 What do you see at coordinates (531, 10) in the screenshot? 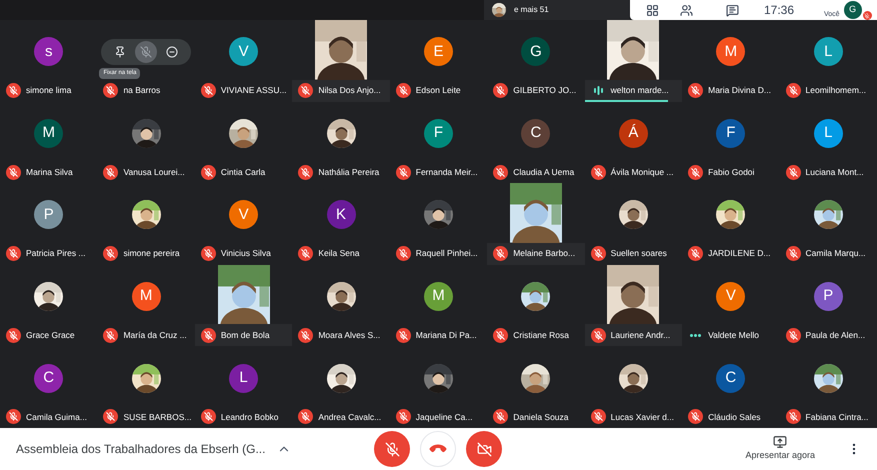
I see `notification-text: e mais 51` at bounding box center [531, 10].